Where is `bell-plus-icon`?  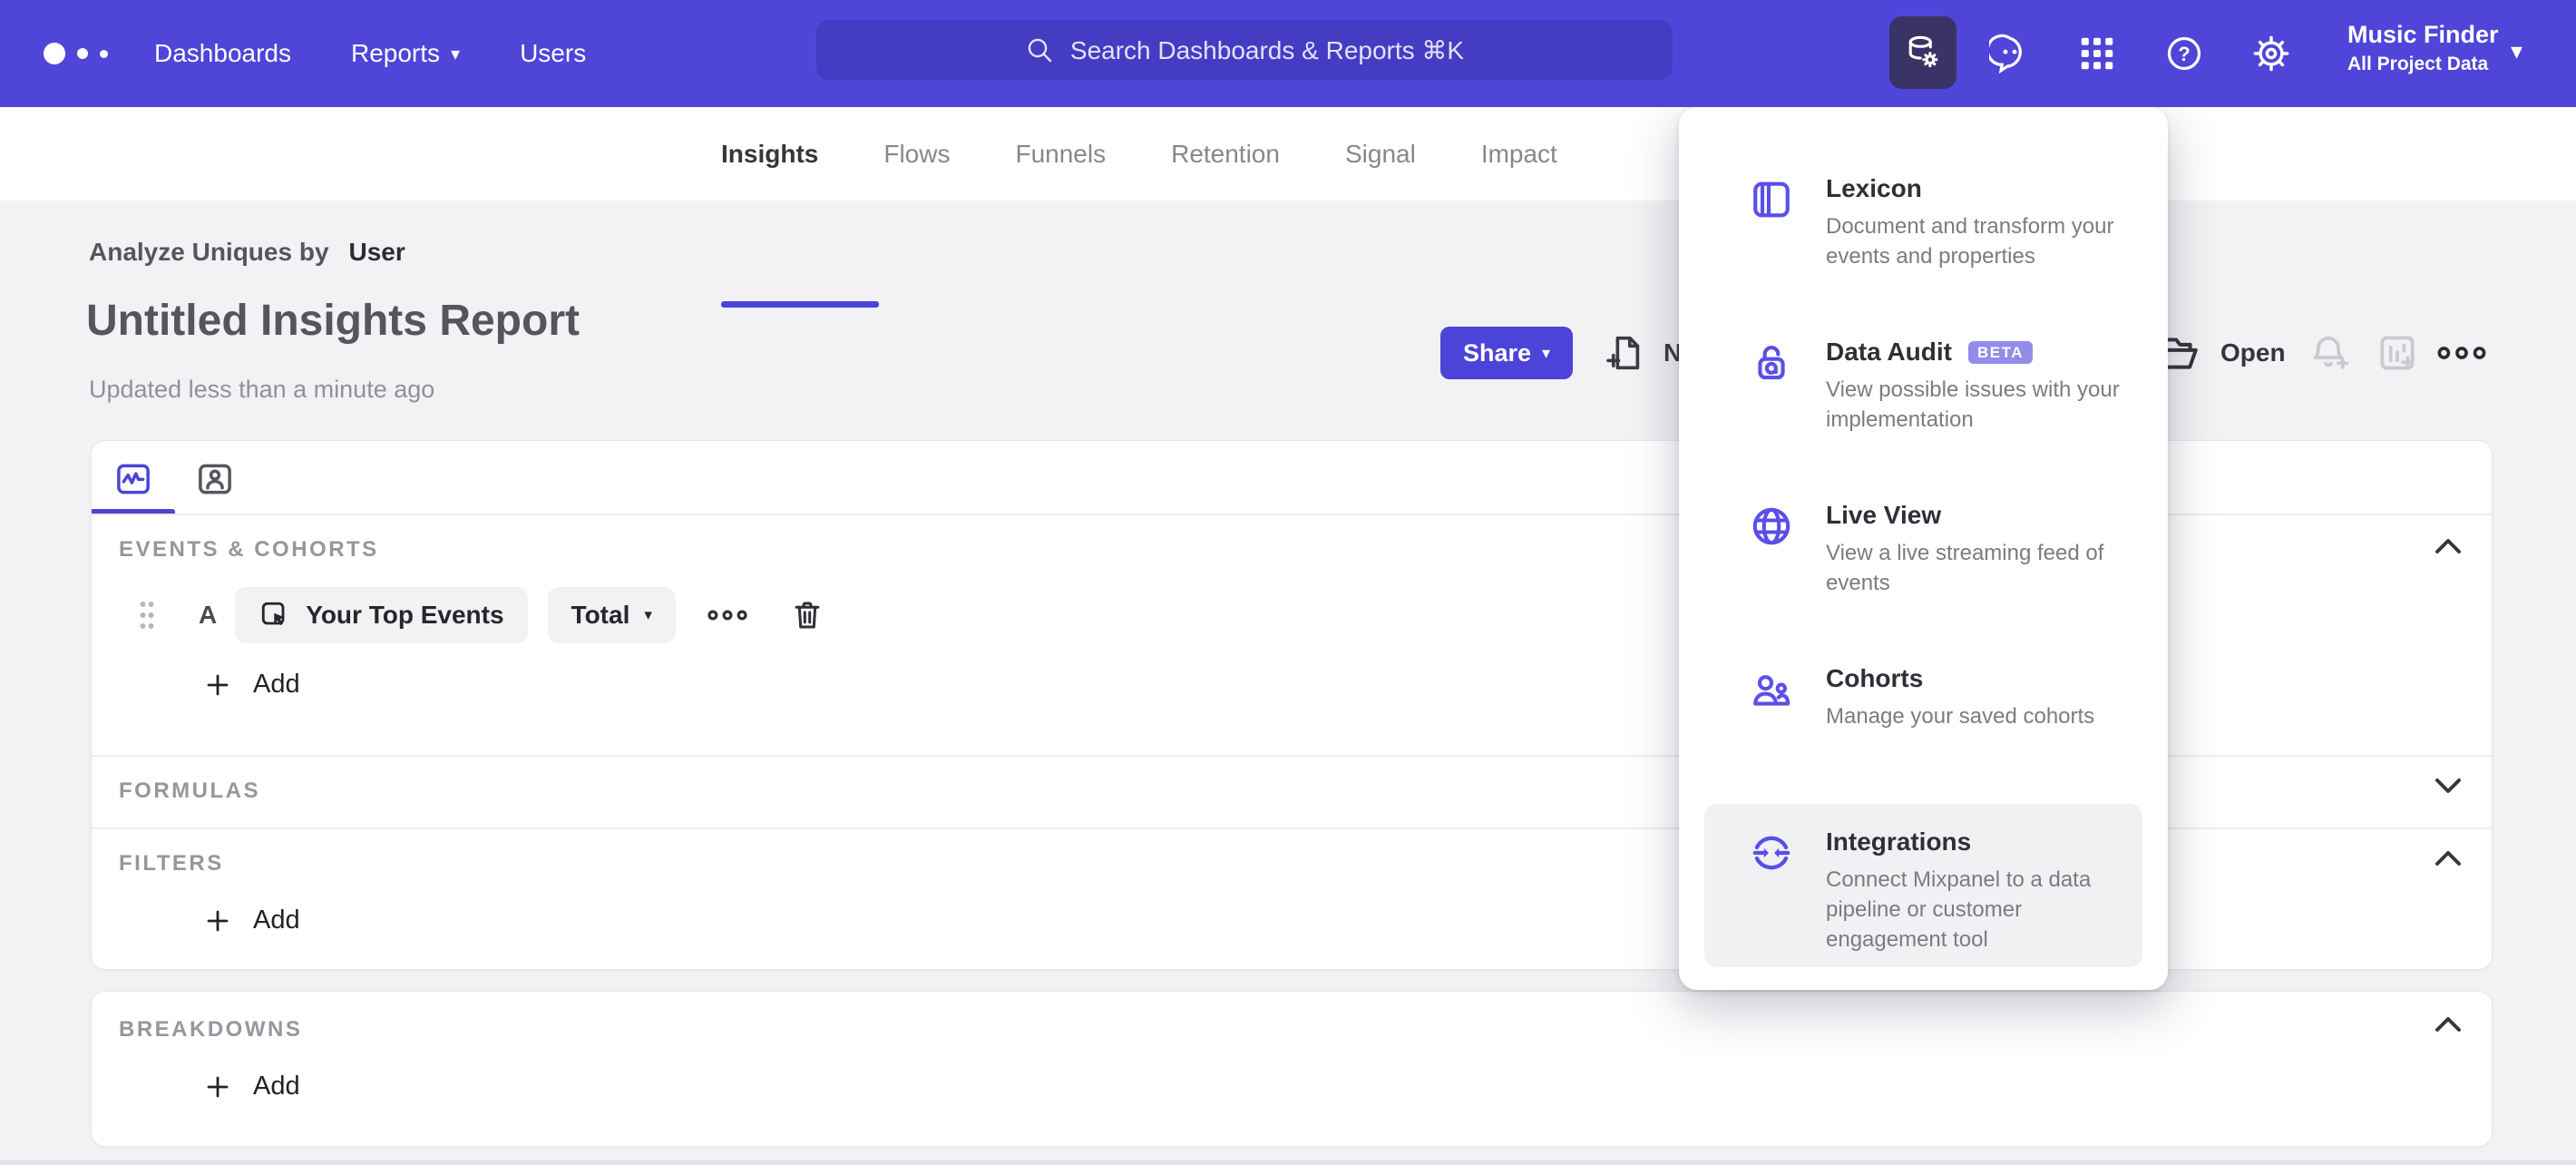
bell-plus-icon is located at coordinates (2331, 352).